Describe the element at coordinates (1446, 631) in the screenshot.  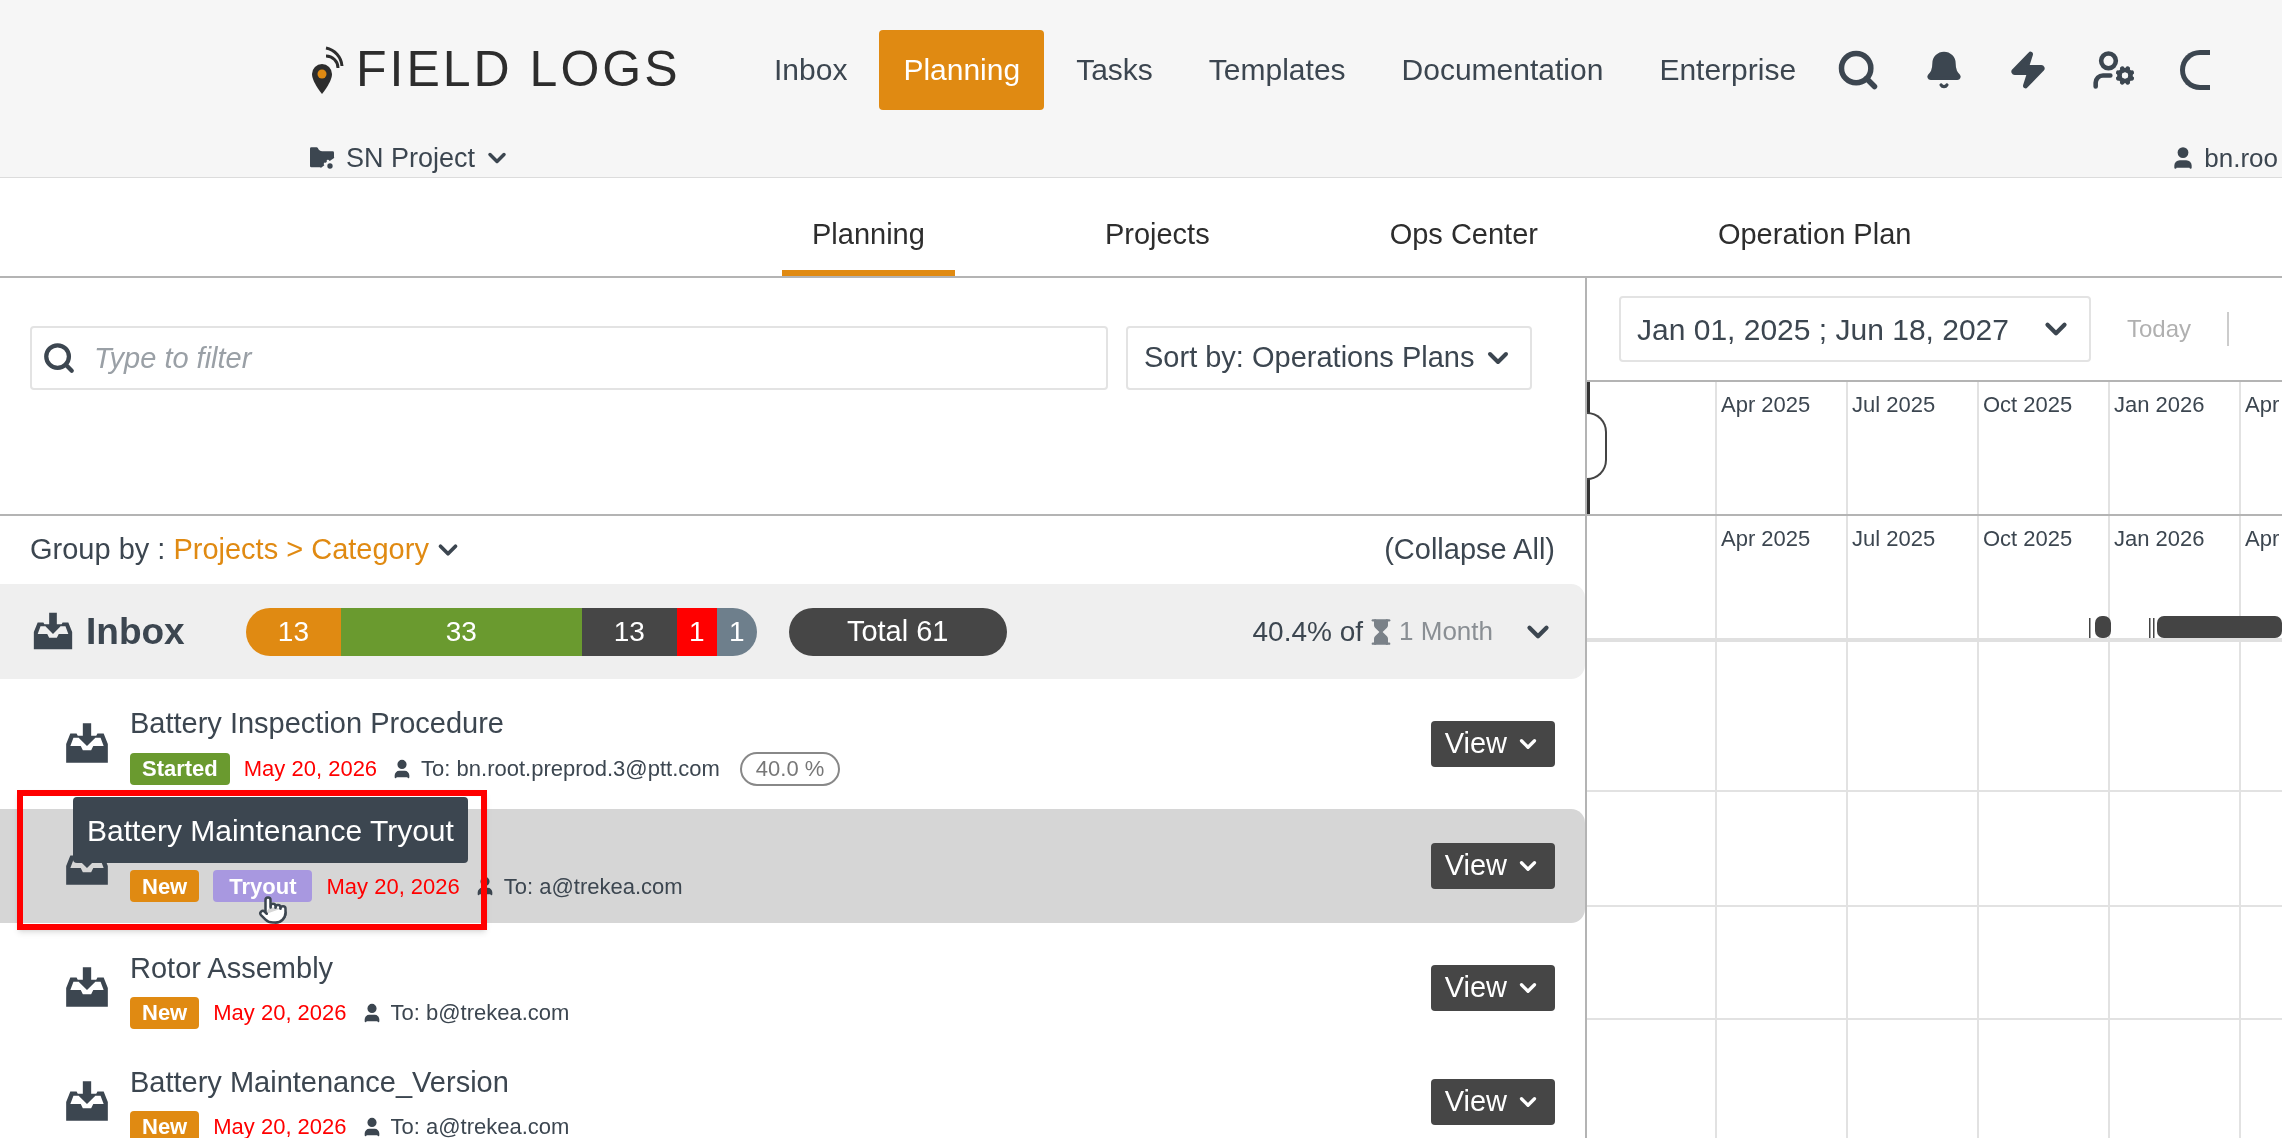
I see `duration-text: 1 Month` at that location.